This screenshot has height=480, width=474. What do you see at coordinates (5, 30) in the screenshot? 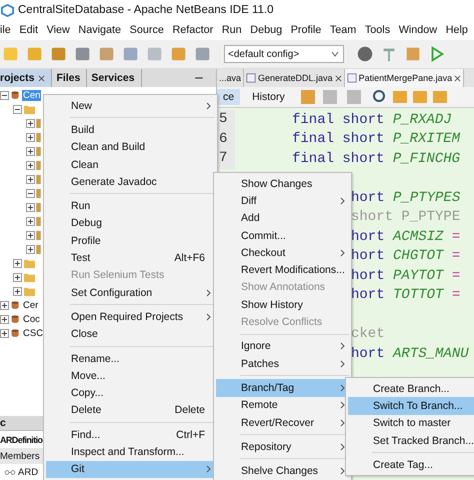
I see `menu-bar-item: ile` at bounding box center [5, 30].